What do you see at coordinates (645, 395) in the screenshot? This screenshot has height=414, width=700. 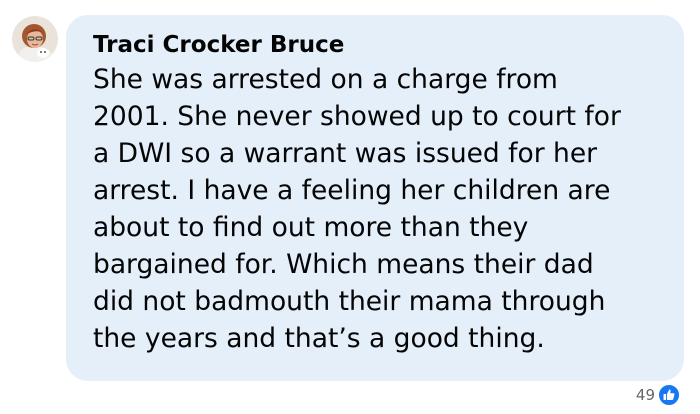 I see `reaction-count: 49` at bounding box center [645, 395].